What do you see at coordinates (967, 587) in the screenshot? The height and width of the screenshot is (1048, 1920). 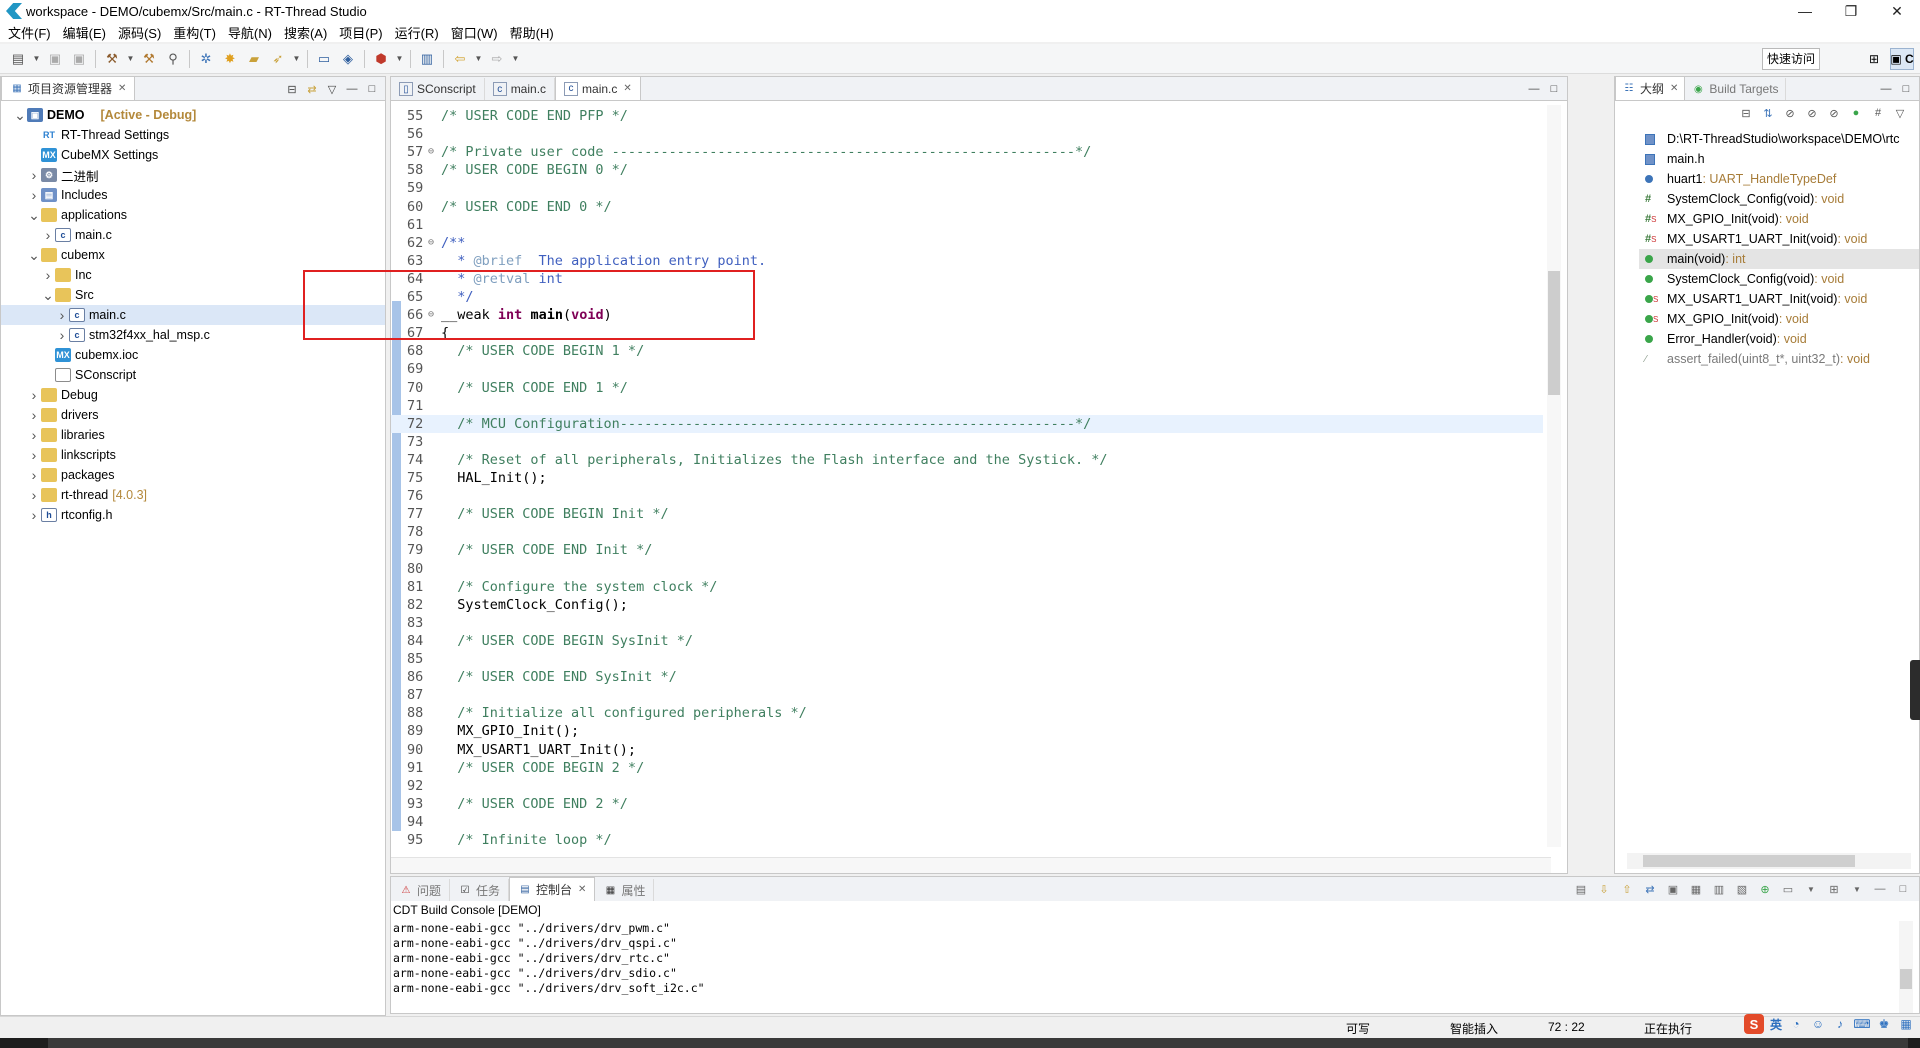 I see `code-line: 81 /* Configure the system clock */` at bounding box center [967, 587].